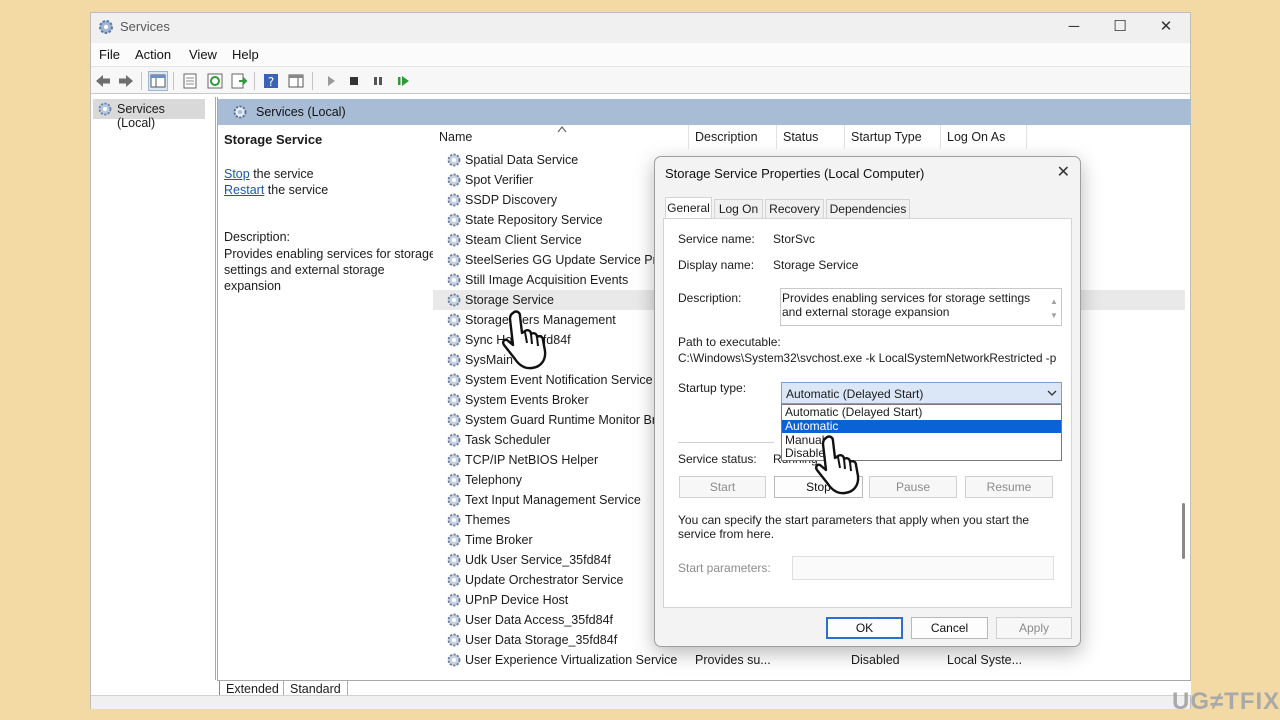 This screenshot has height=720, width=1280. Describe the element at coordinates (559, 380) in the screenshot. I see `service-name: System Event Notification Service` at that location.